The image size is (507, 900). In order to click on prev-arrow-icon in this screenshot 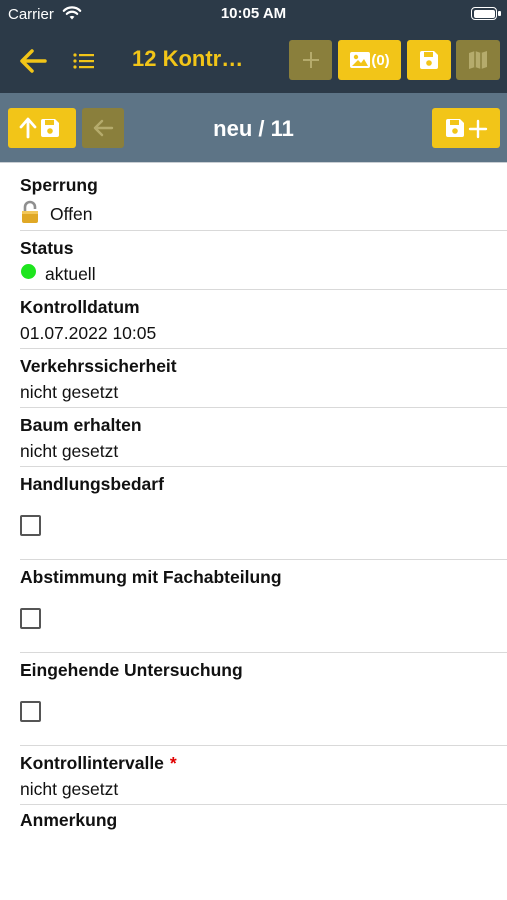, I will do `click(103, 128)`.